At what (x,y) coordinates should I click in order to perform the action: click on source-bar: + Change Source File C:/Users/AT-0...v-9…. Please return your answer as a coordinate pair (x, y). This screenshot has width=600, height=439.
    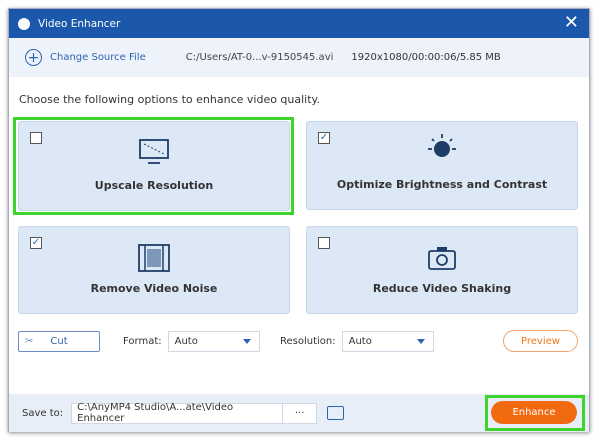
    Looking at the image, I should click on (299, 57).